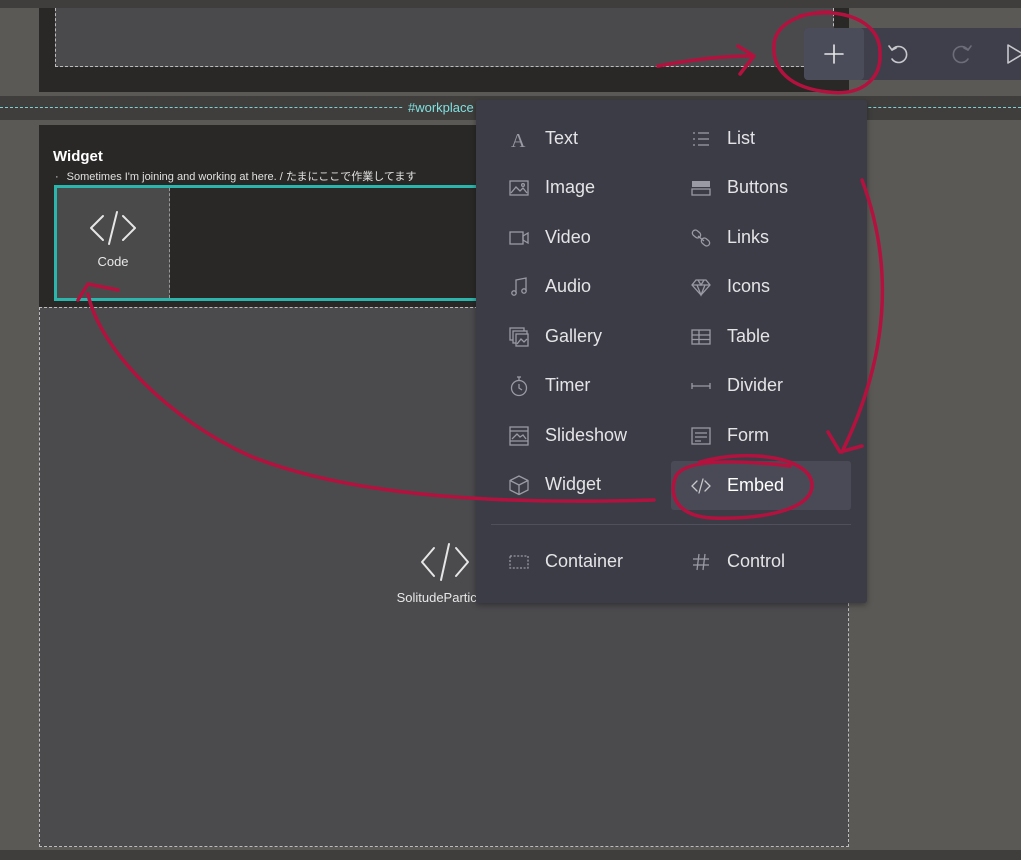  Describe the element at coordinates (444, 37) in the screenshot. I see `top-section-content` at that location.